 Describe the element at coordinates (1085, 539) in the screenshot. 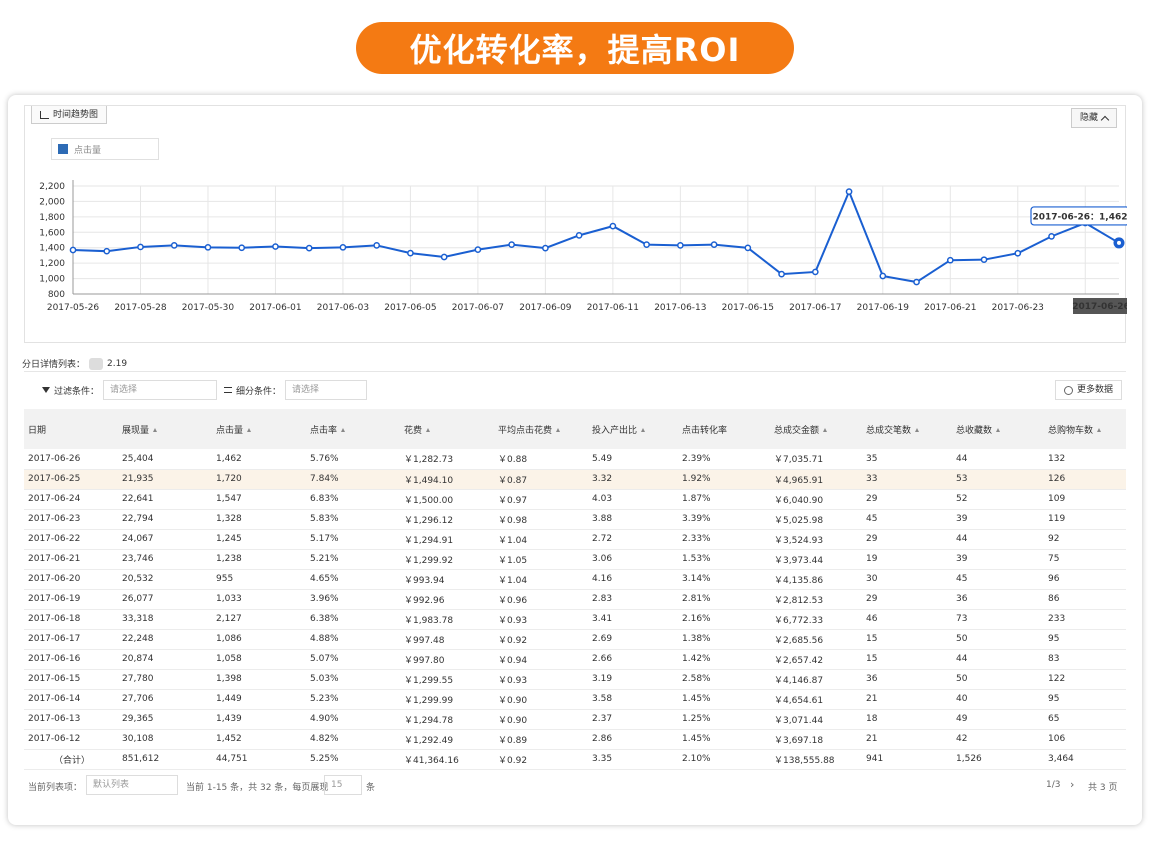

I see `table-cell: 92` at that location.